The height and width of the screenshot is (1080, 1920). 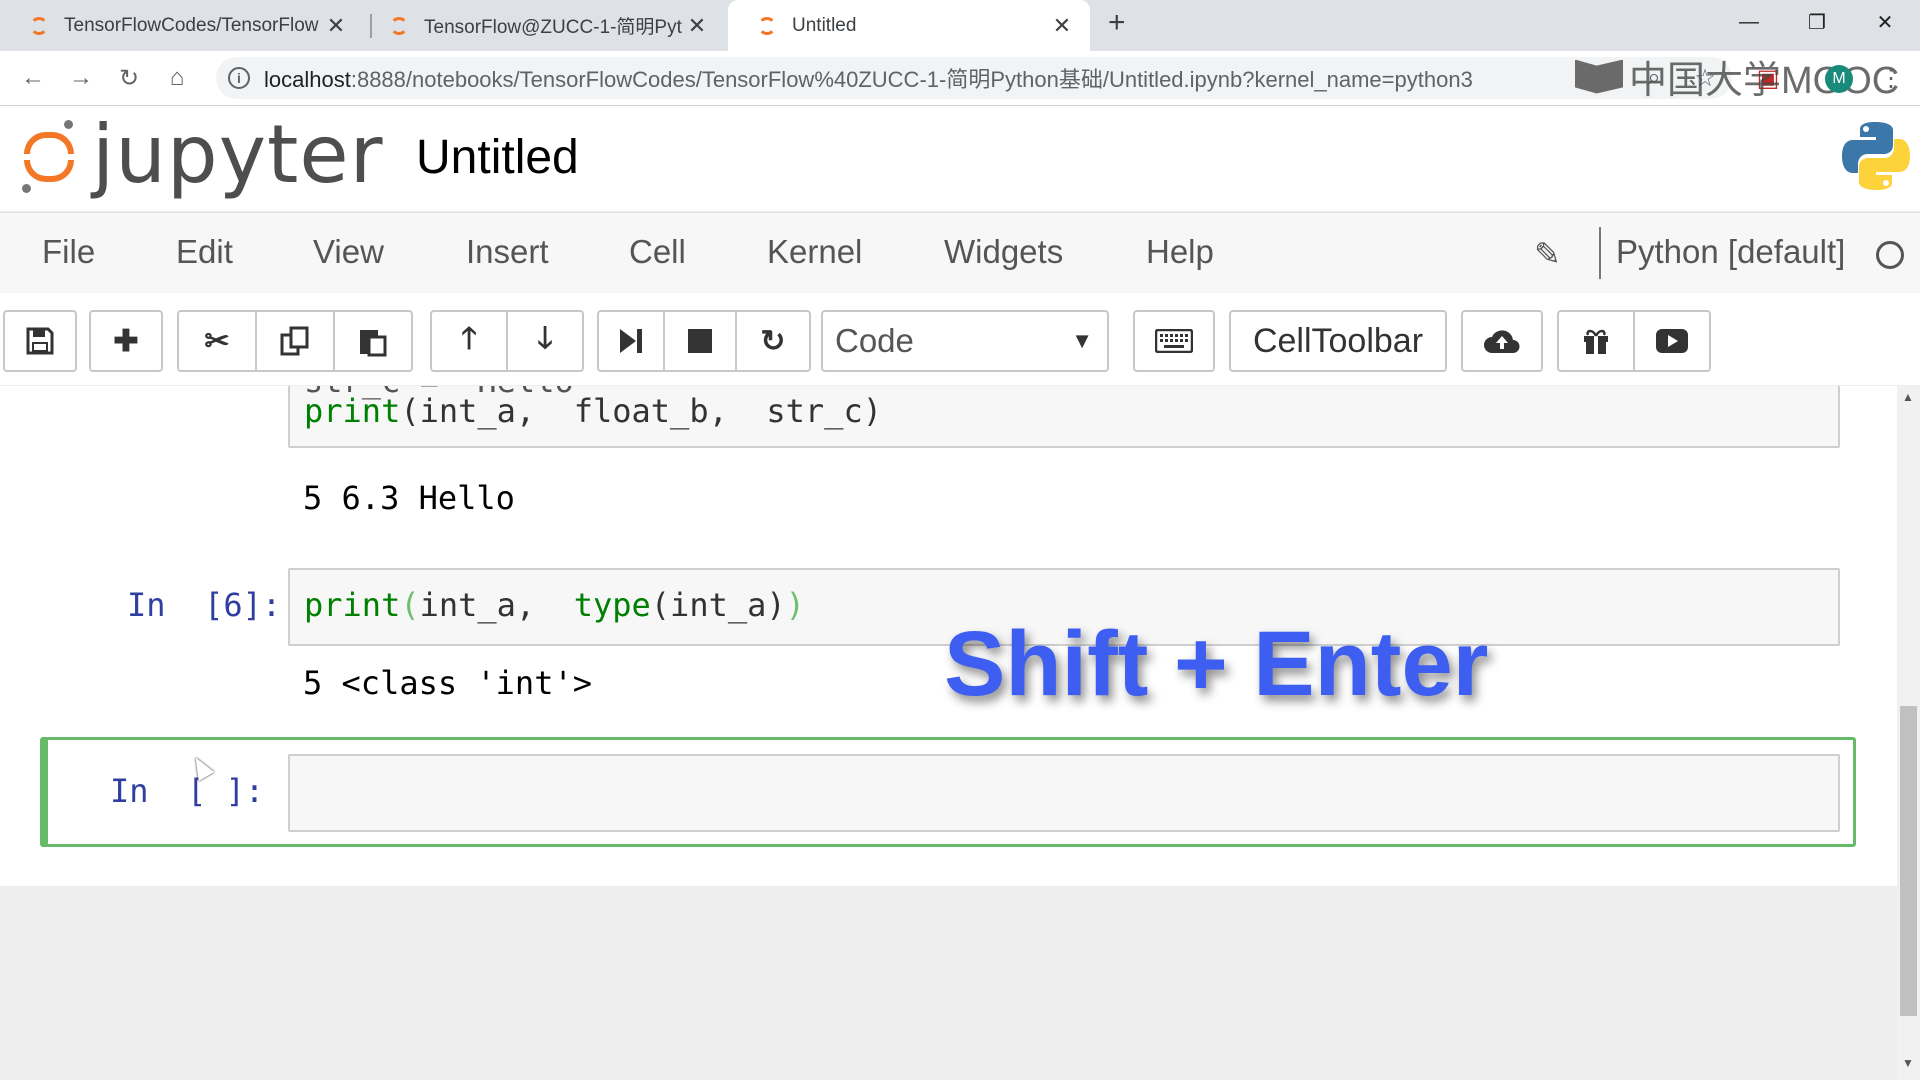 What do you see at coordinates (1064, 793) in the screenshot?
I see `code-cell-input` at bounding box center [1064, 793].